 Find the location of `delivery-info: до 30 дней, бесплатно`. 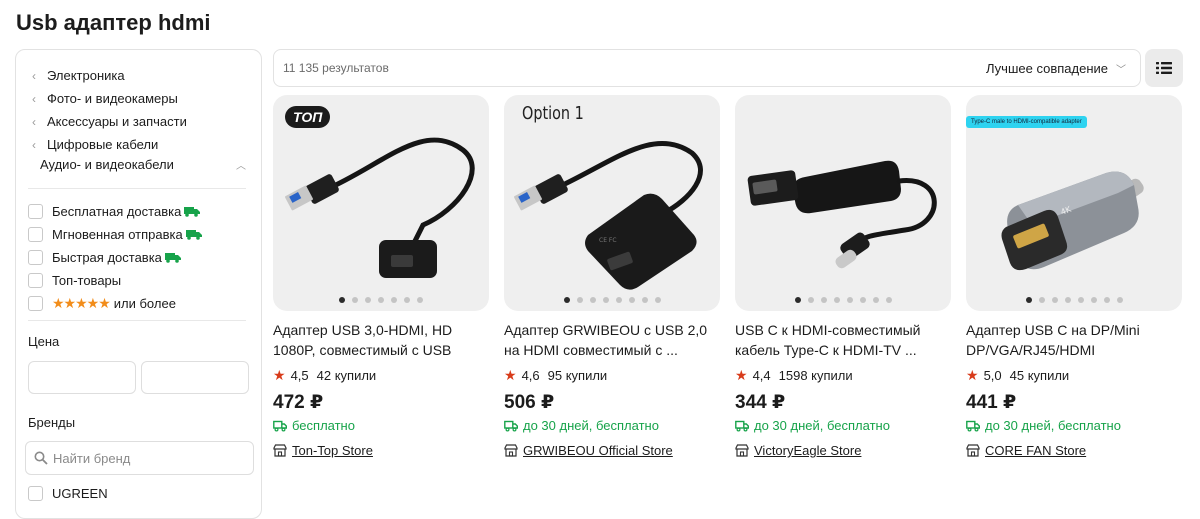

delivery-info: до 30 дней, бесплатно is located at coordinates (843, 425).